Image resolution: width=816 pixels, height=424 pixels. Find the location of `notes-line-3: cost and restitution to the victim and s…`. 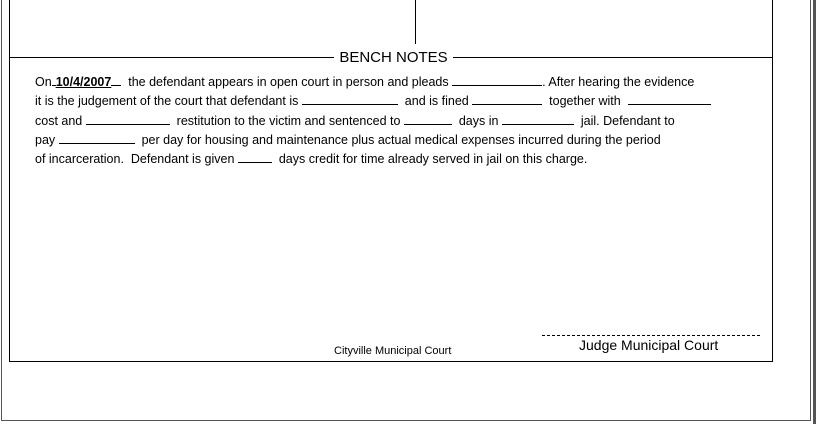

notes-line-3: cost and restitution to the victim and s… is located at coordinates (355, 121).